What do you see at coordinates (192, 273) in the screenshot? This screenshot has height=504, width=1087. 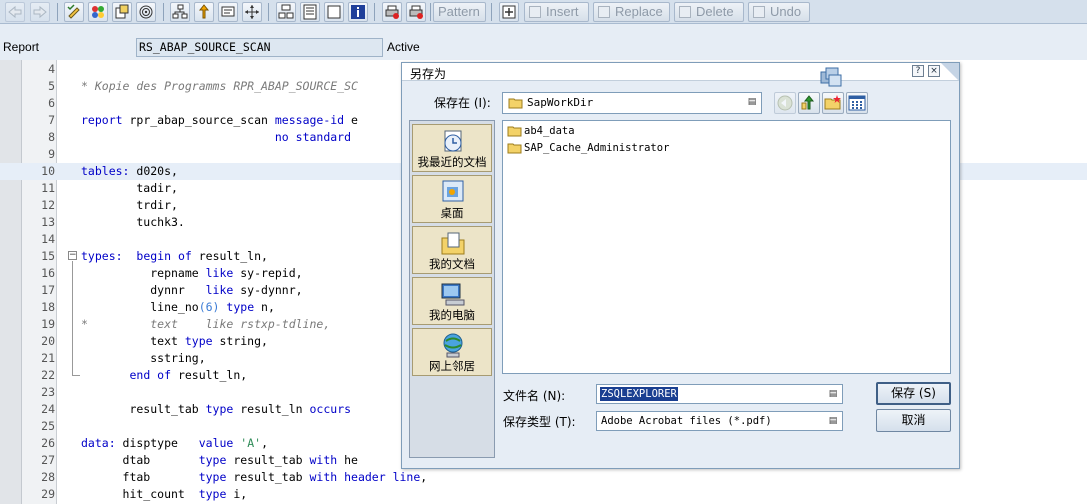 I see `code-text: repname like sy-repid,` at bounding box center [192, 273].